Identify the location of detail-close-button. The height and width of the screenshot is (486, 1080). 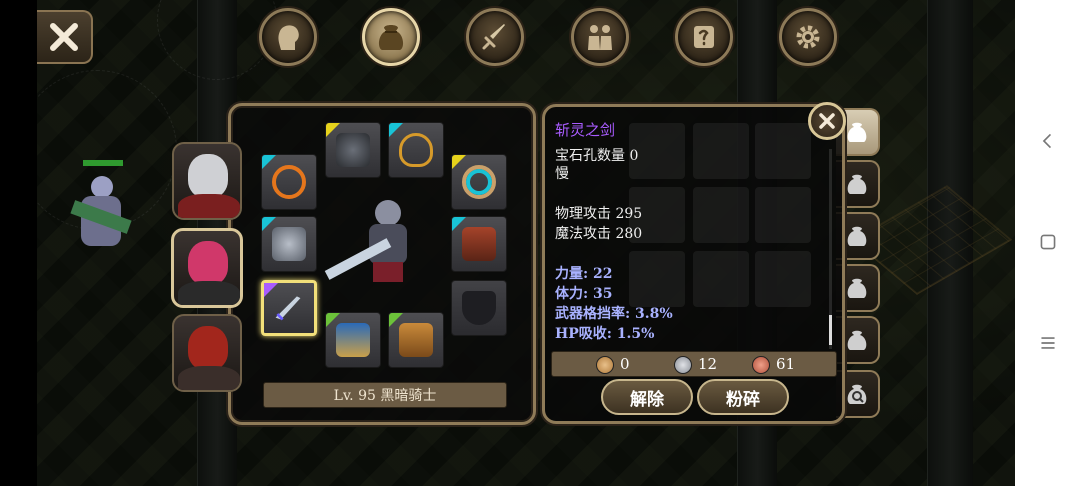
(827, 121).